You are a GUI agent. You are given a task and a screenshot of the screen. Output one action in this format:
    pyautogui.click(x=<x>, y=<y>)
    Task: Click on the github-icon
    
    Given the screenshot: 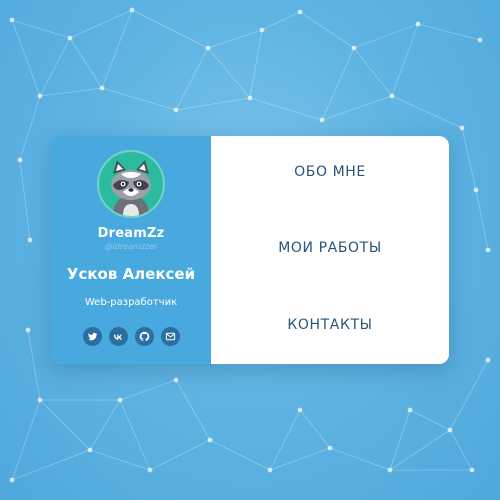 What is the action you would take?
    pyautogui.click(x=144, y=336)
    